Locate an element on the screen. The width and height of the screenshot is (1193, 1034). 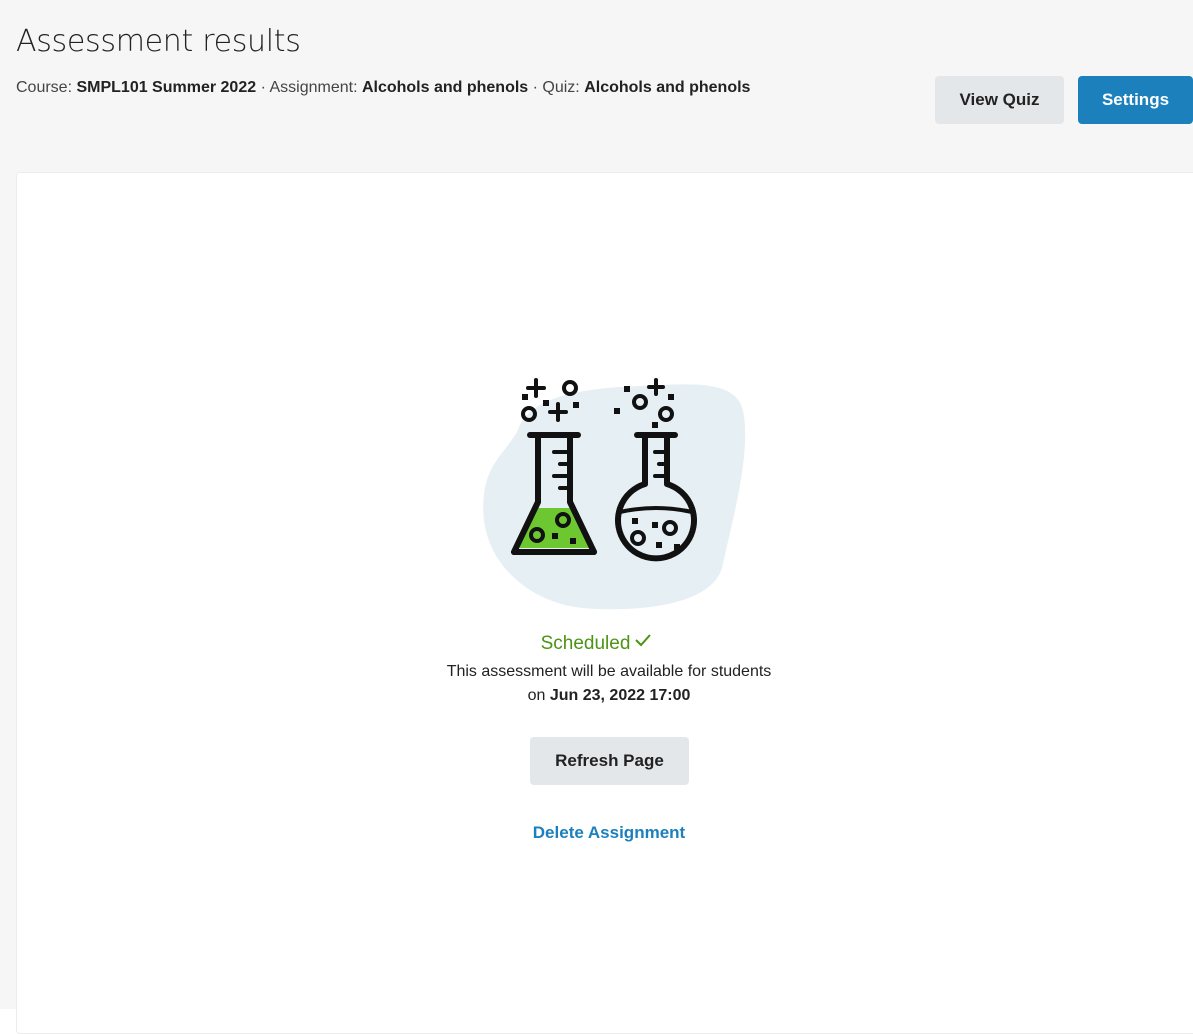
availability-date: Jun 23, 2022 17:00 is located at coordinates (620, 695).